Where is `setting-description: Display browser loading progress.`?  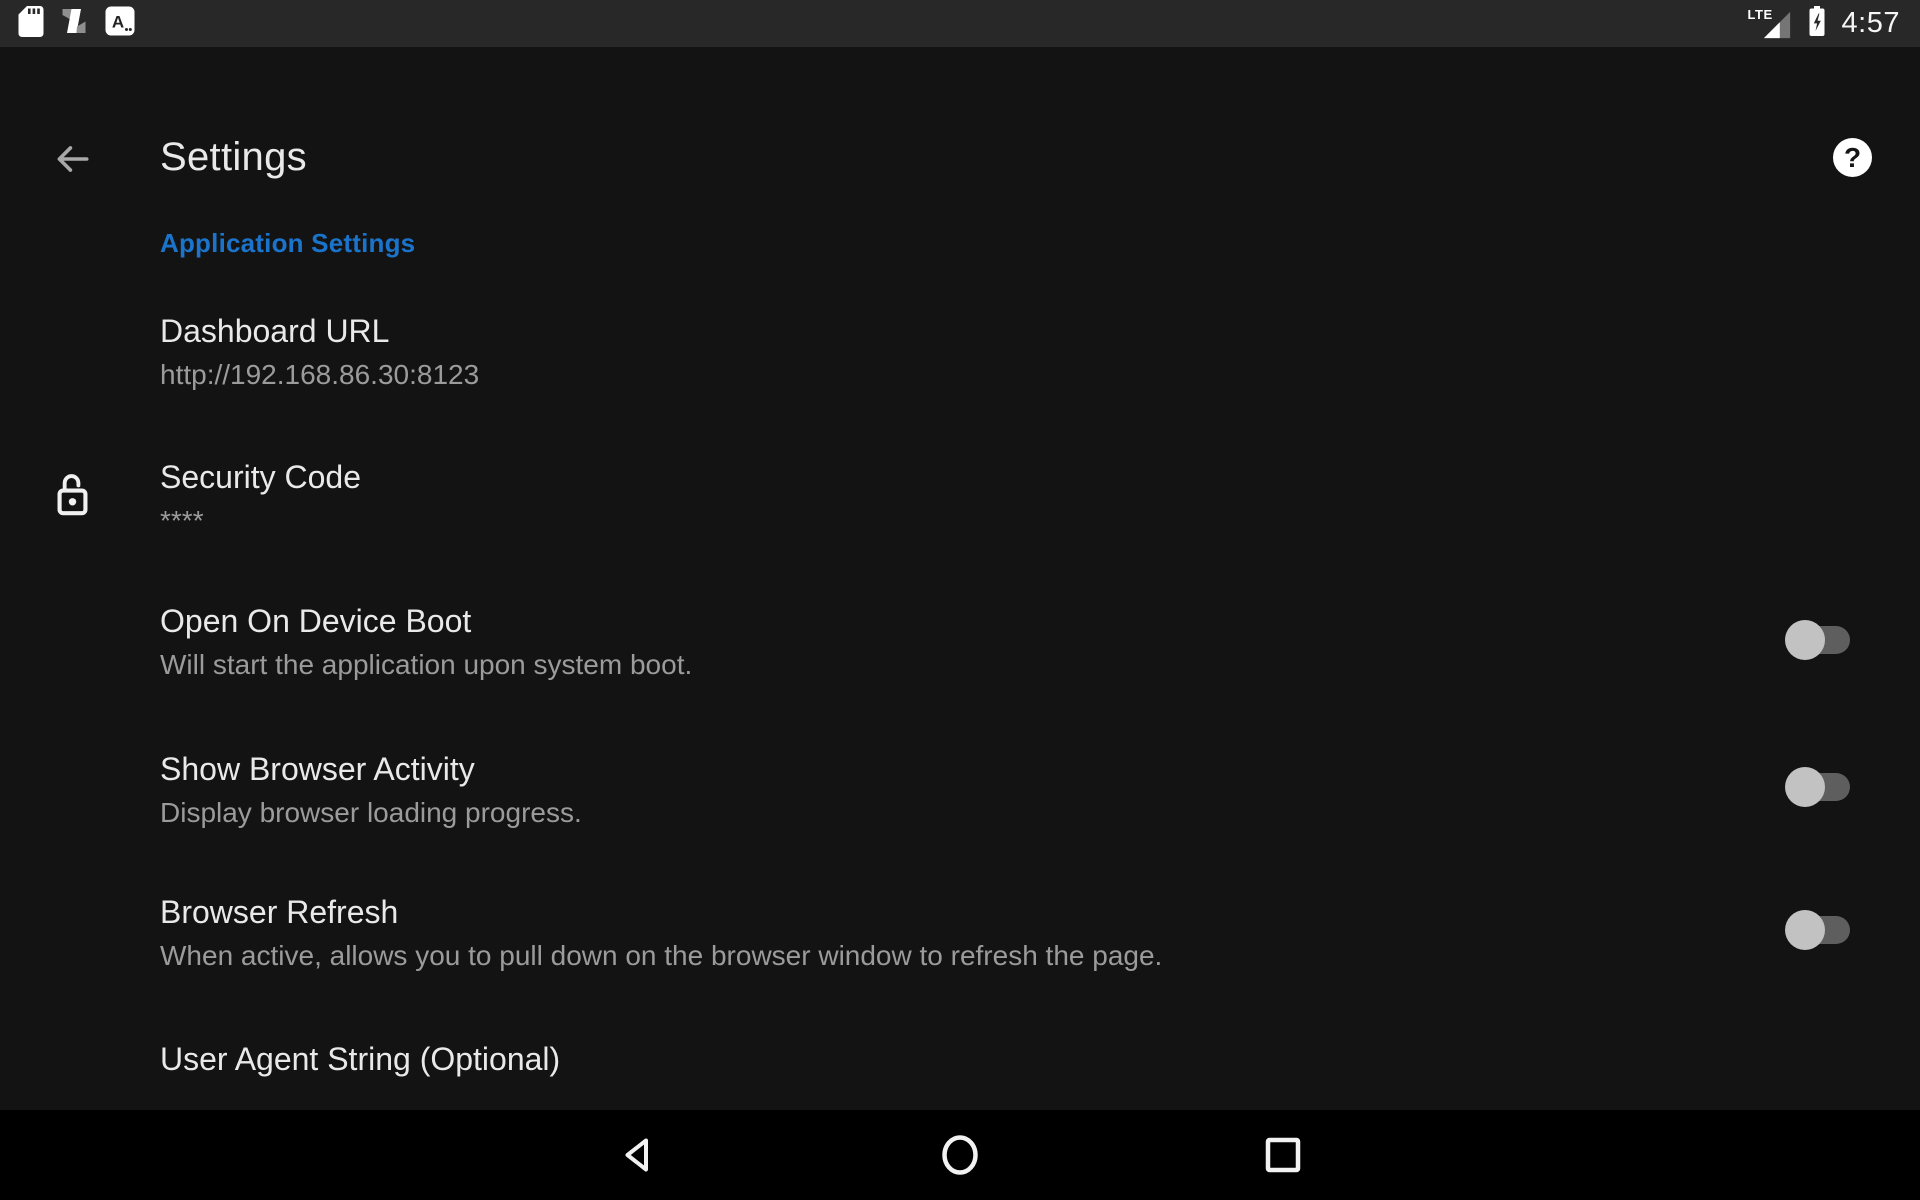
setting-description: Display browser loading progress. is located at coordinates (371, 812).